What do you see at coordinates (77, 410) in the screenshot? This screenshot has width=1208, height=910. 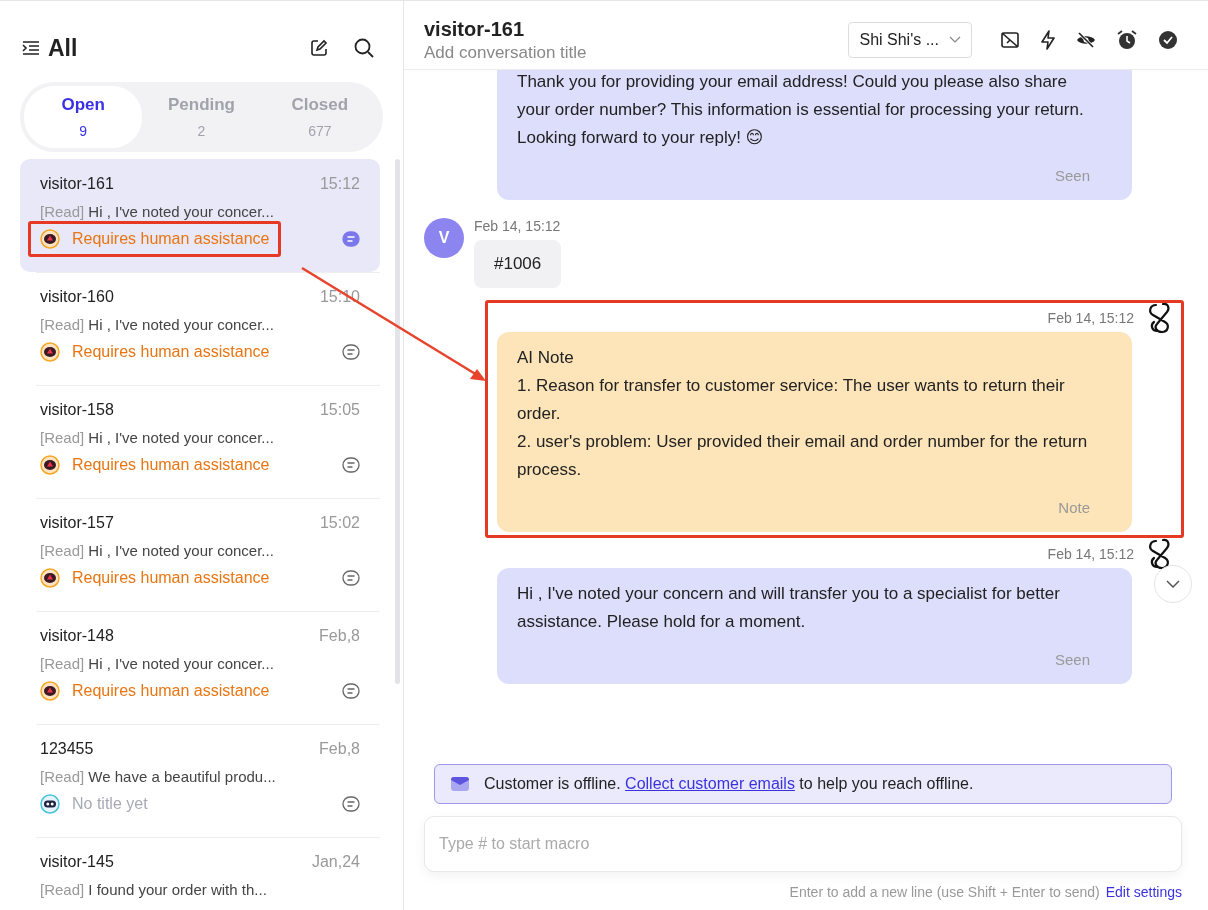 I see `visitor-name: visitor-158` at bounding box center [77, 410].